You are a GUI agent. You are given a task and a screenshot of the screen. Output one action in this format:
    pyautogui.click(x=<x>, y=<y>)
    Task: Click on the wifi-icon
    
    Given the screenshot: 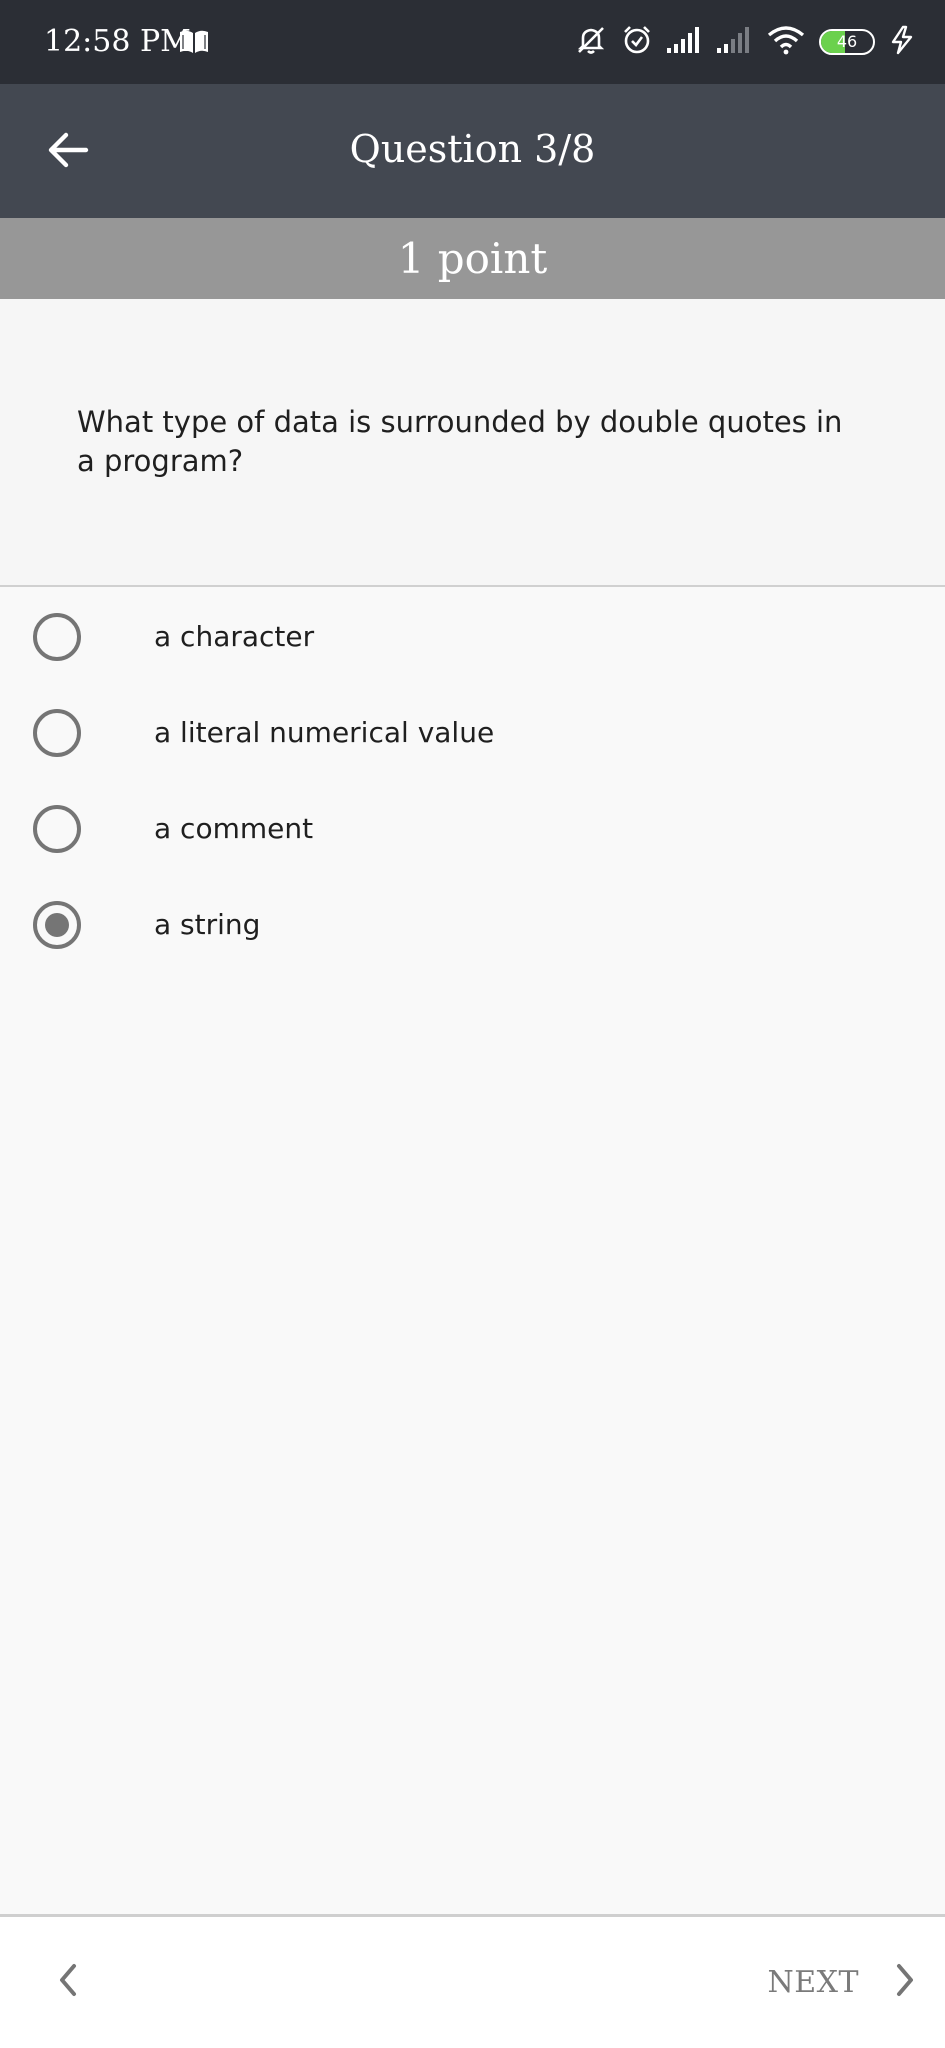 What is the action you would take?
    pyautogui.click(x=786, y=42)
    